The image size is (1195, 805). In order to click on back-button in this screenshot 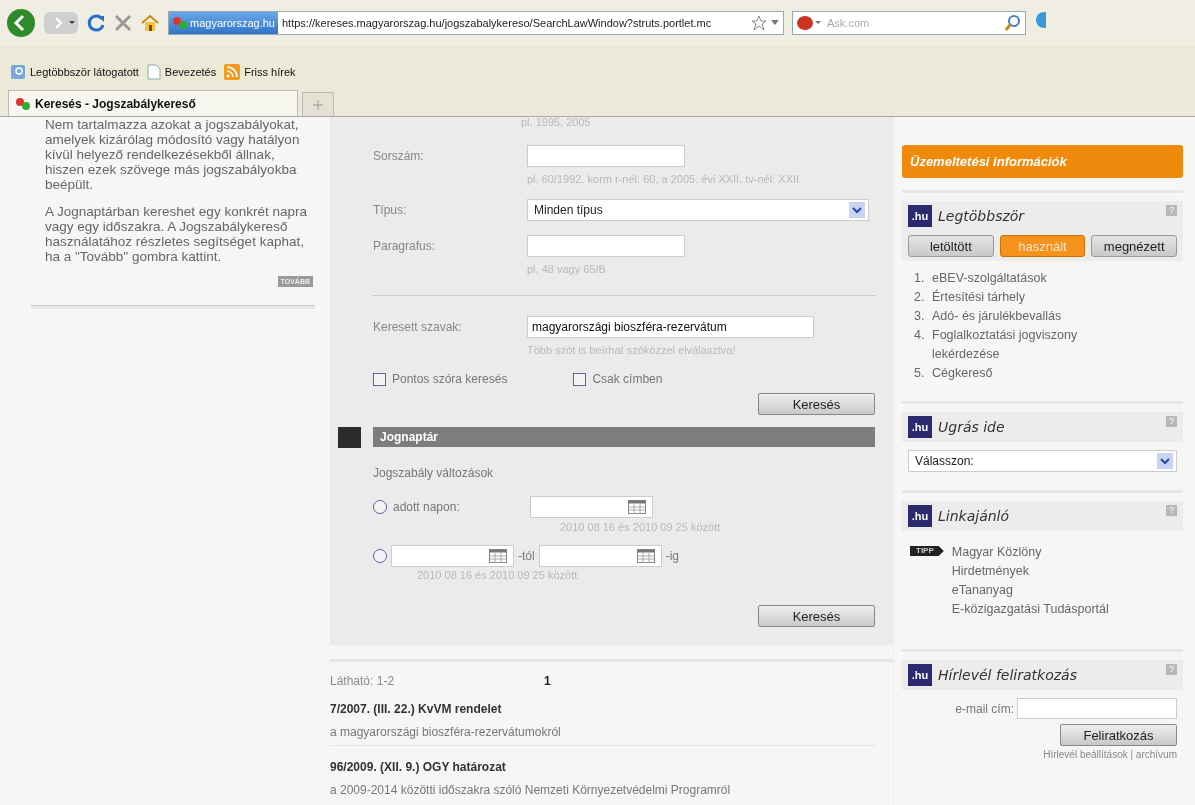, I will do `click(21, 23)`.